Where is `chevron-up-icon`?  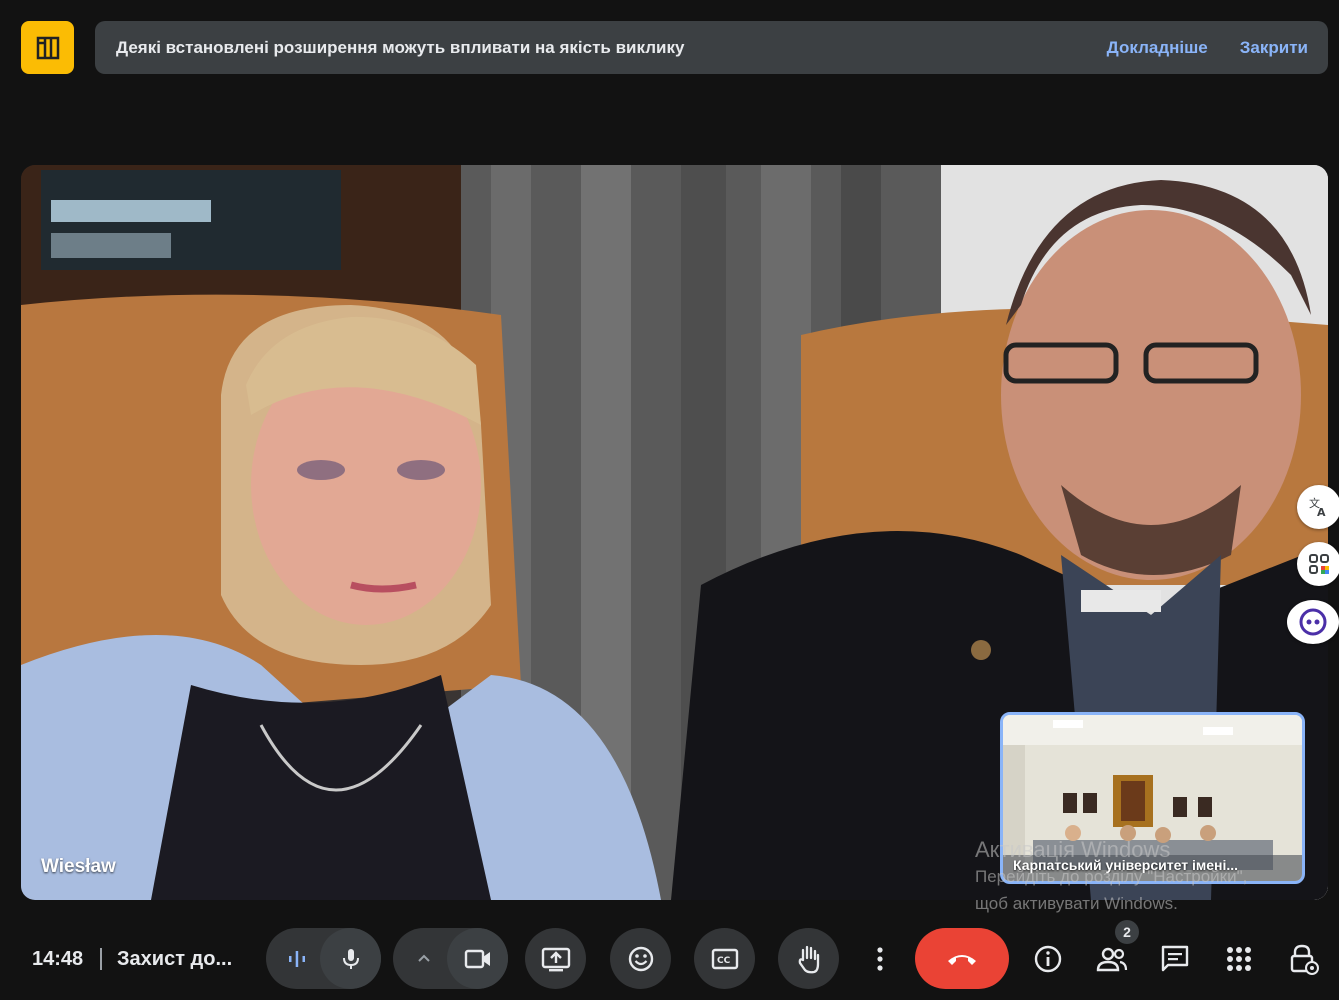 chevron-up-icon is located at coordinates (423, 958).